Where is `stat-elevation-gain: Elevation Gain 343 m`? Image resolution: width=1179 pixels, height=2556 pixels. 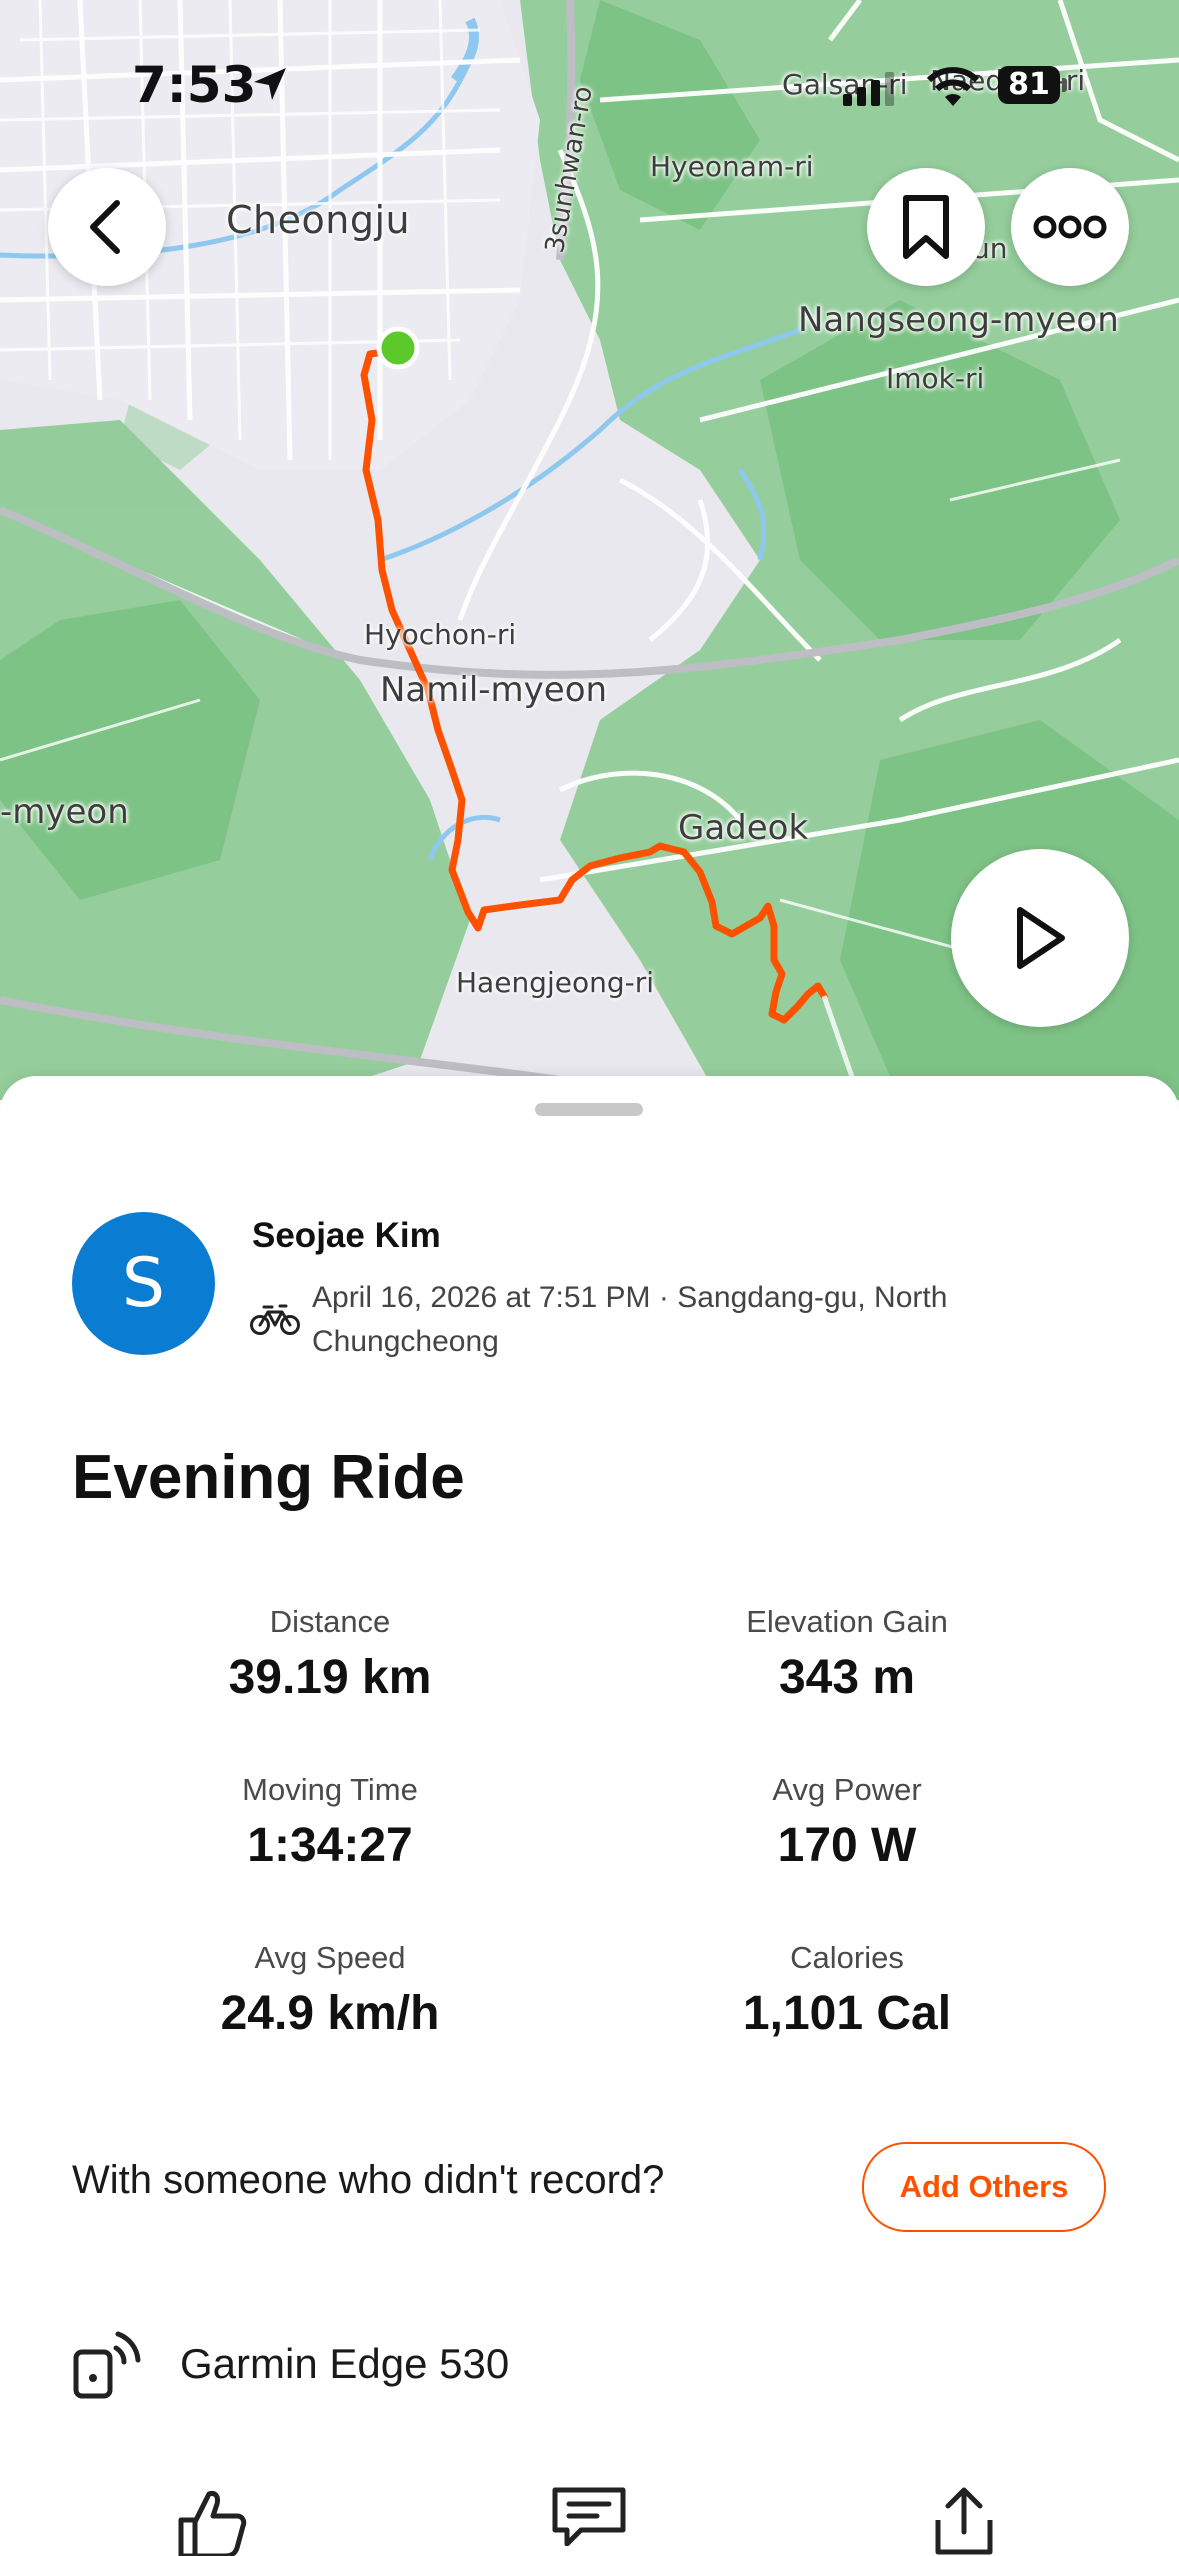 stat-elevation-gain: Elevation Gain 343 m is located at coordinates (847, 1654).